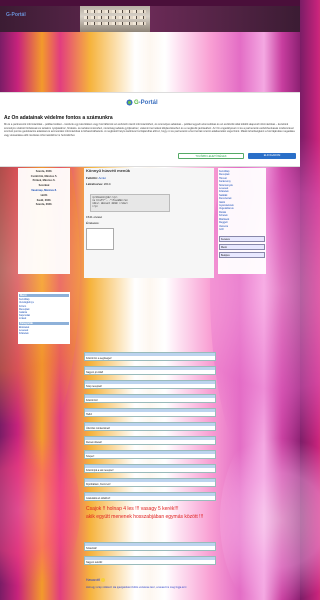 Image resolution: width=320 pixels, height=600 pixels. What do you see at coordinates (93, 223) in the screenshot?
I see `rating-label: Értékelés:` at bounding box center [93, 223].